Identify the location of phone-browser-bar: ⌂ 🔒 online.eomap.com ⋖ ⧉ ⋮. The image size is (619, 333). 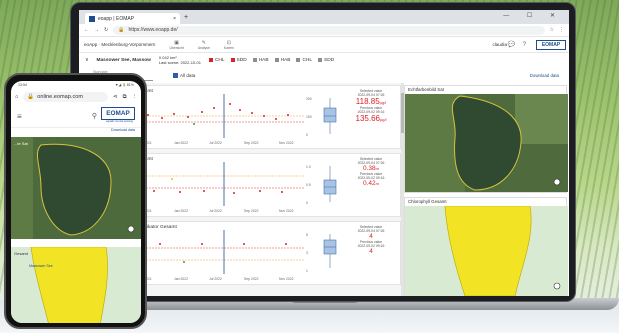
(76, 97).